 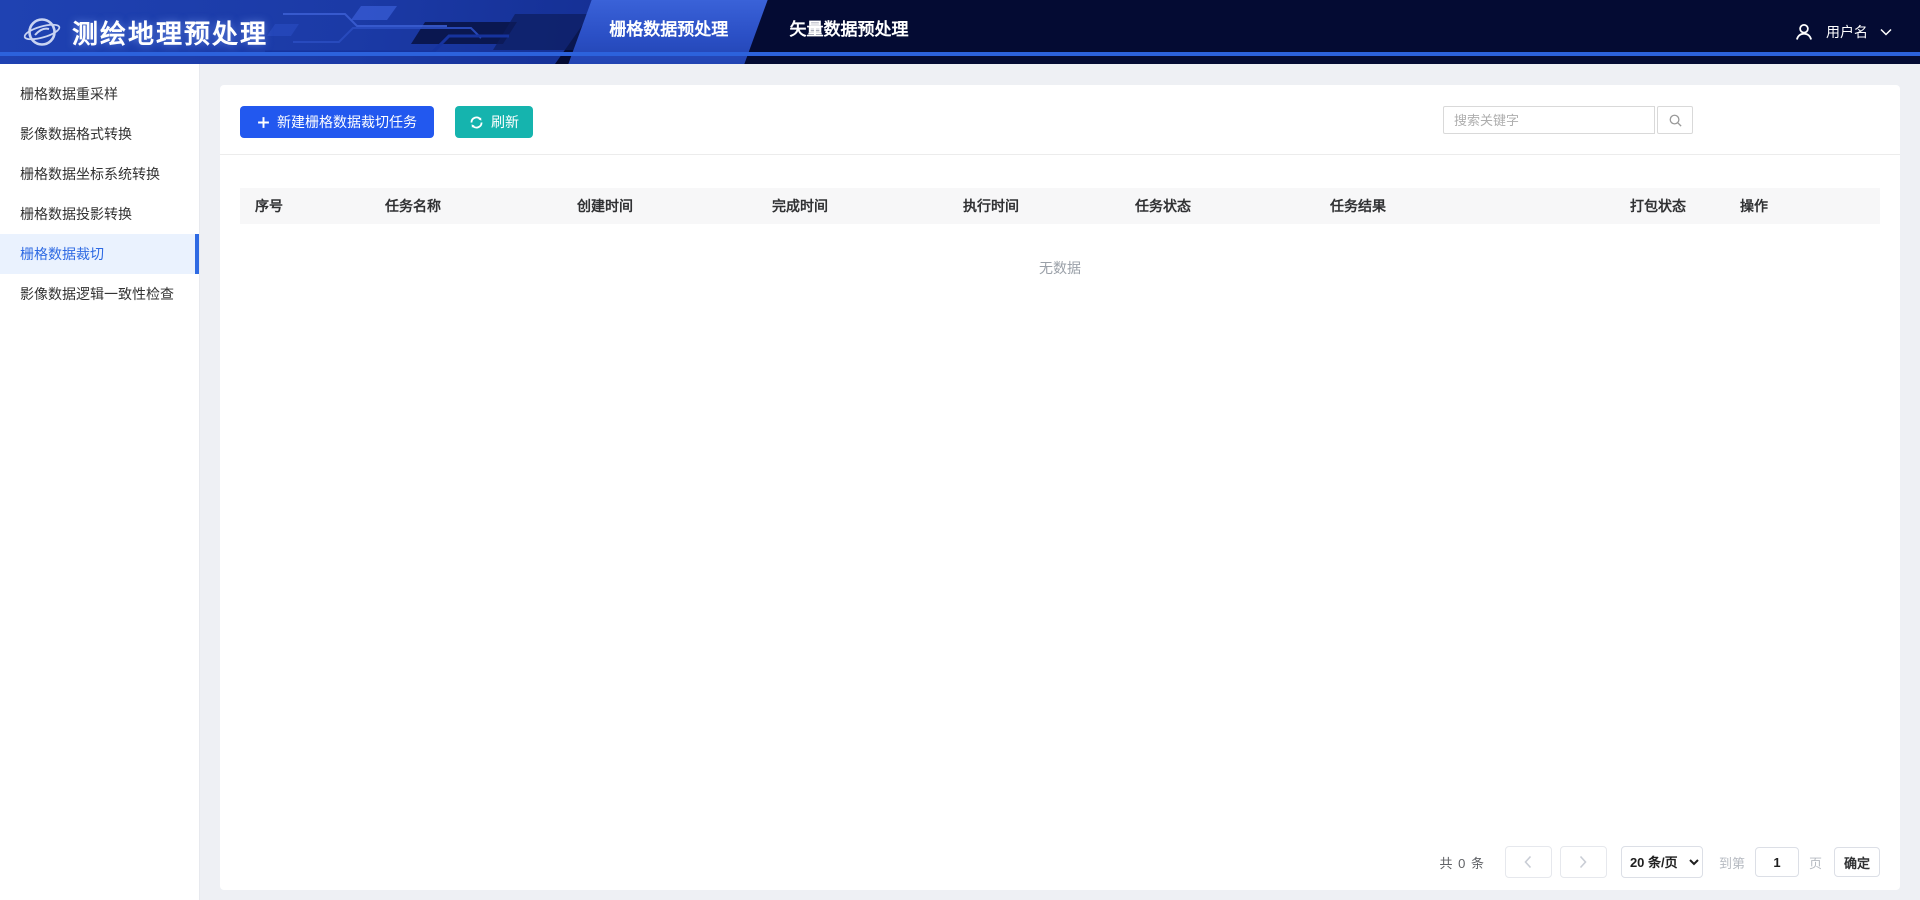 I want to click on page-size-select: 20 条/页, so click(x=1661, y=862).